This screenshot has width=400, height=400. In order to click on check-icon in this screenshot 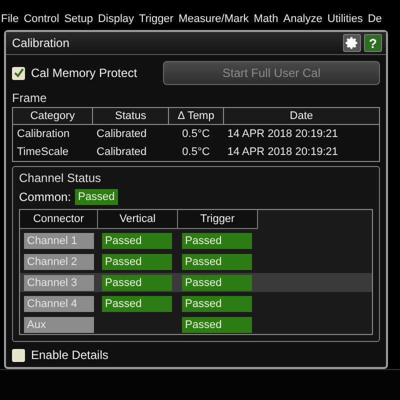, I will do `click(19, 73)`.